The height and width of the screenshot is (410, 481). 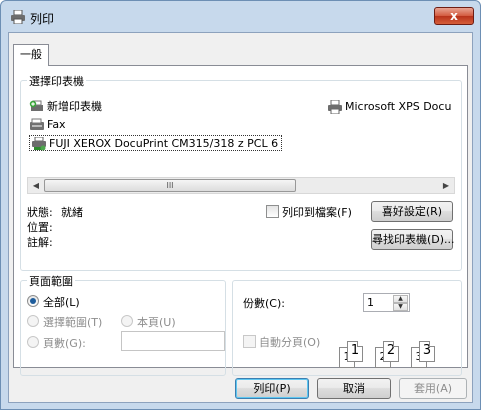 I want to click on printer-item-fax: Fax, so click(x=47, y=125).